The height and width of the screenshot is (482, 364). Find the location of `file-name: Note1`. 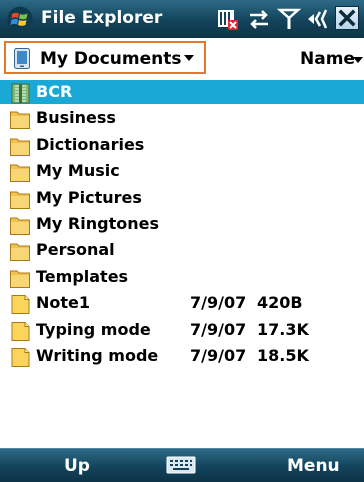

file-name: Note1 is located at coordinates (63, 303).